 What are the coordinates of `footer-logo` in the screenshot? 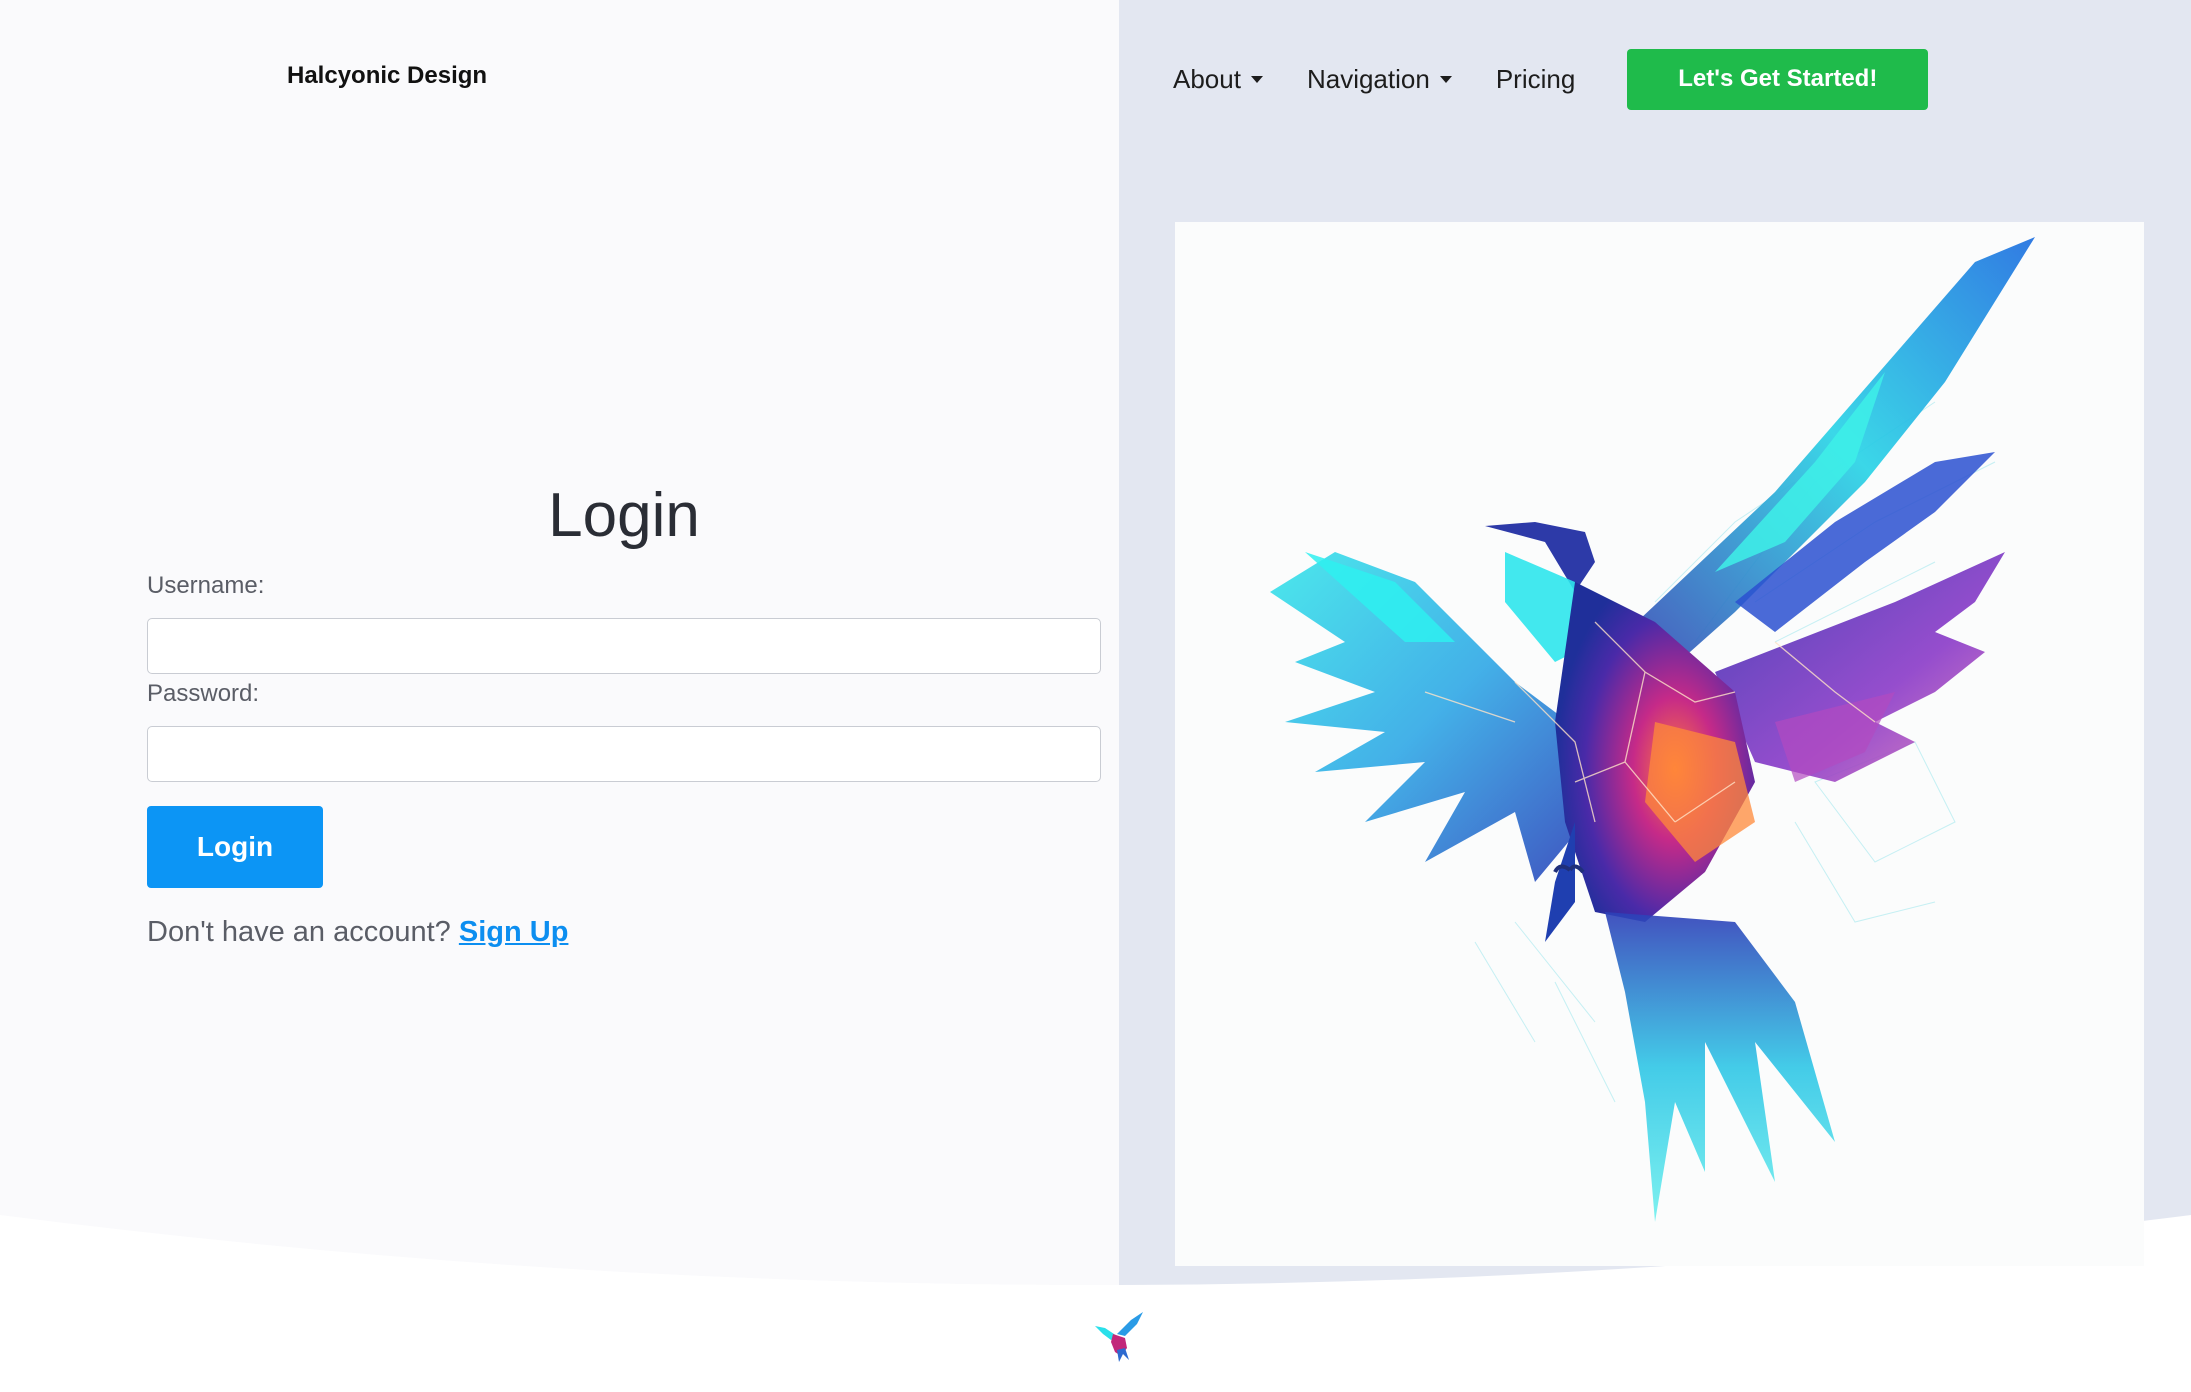 It's located at (1119, 1337).